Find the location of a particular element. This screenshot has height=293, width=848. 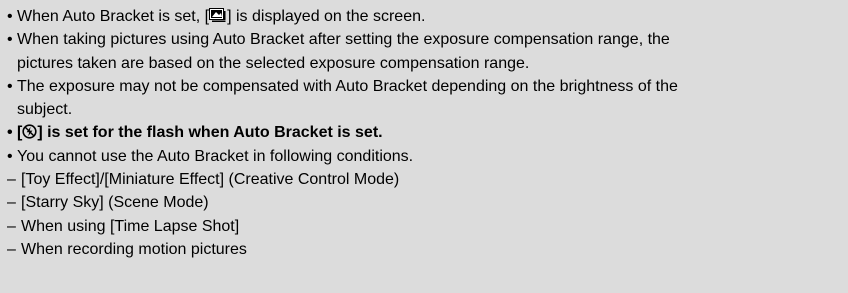

auto-bracket-icon is located at coordinates (218, 15).